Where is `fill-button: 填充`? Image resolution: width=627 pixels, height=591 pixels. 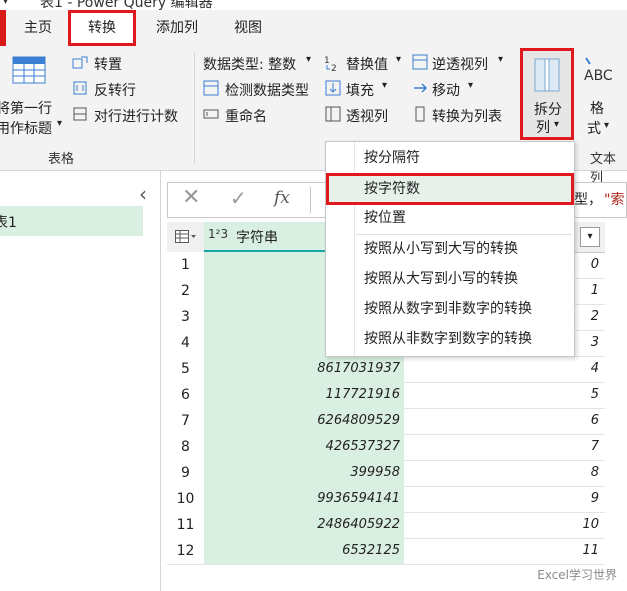 fill-button: 填充 is located at coordinates (360, 90).